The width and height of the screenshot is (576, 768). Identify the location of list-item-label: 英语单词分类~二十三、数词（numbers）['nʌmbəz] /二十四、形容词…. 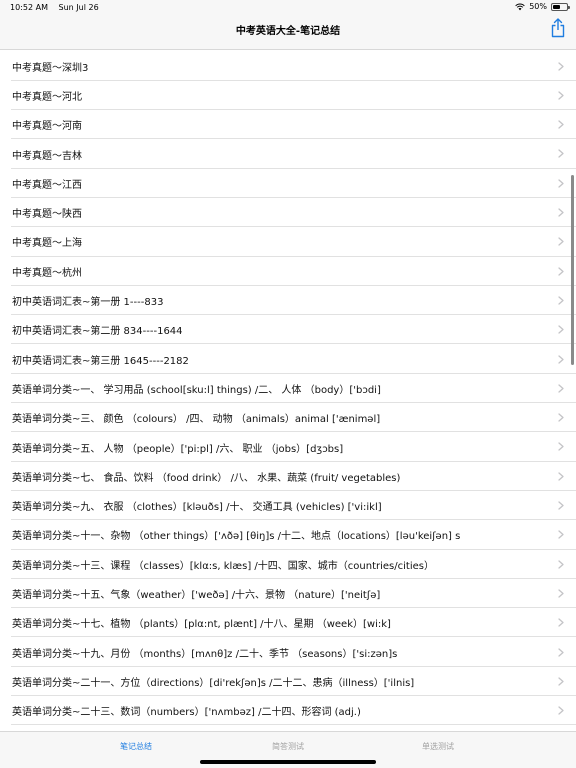
(186, 713).